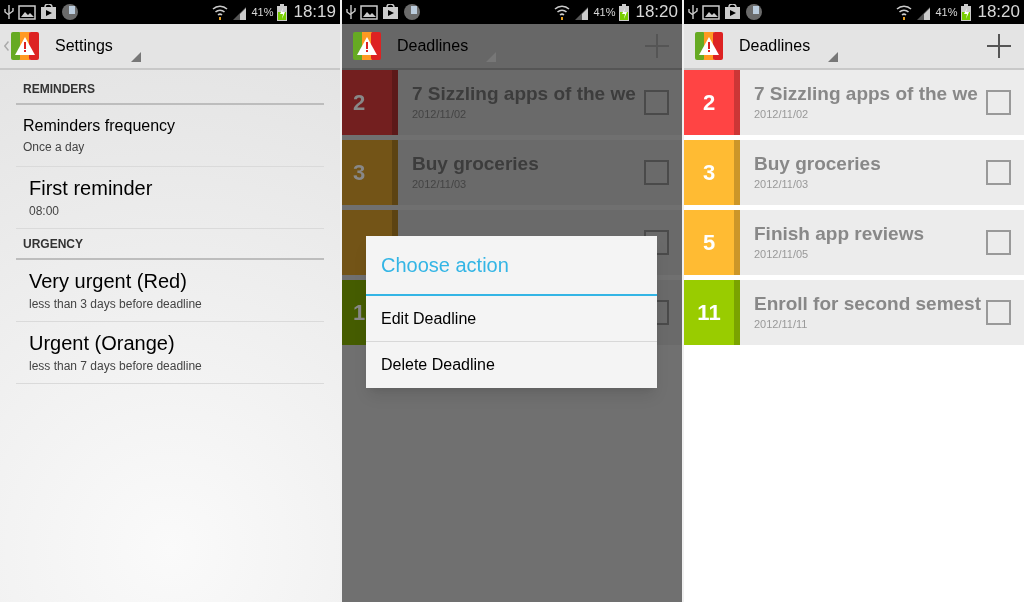  I want to click on days-left-tile: 5, so click(709, 242).